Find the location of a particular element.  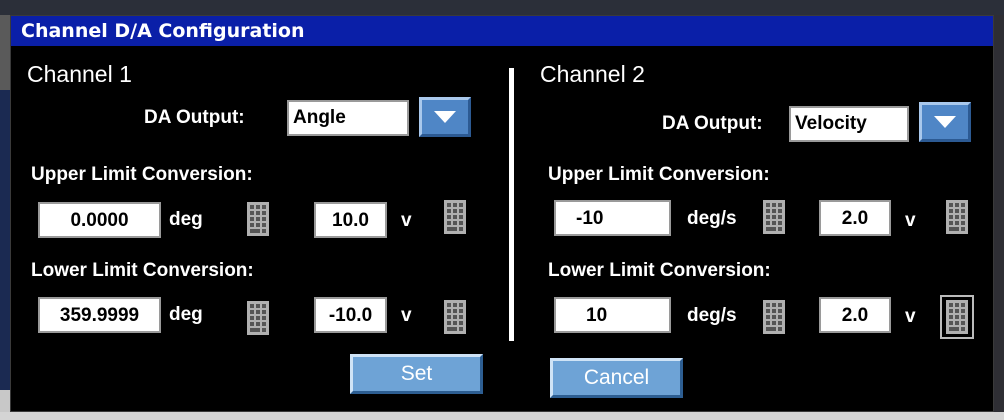

channel2-da-output-label: DA Output: is located at coordinates (712, 123).